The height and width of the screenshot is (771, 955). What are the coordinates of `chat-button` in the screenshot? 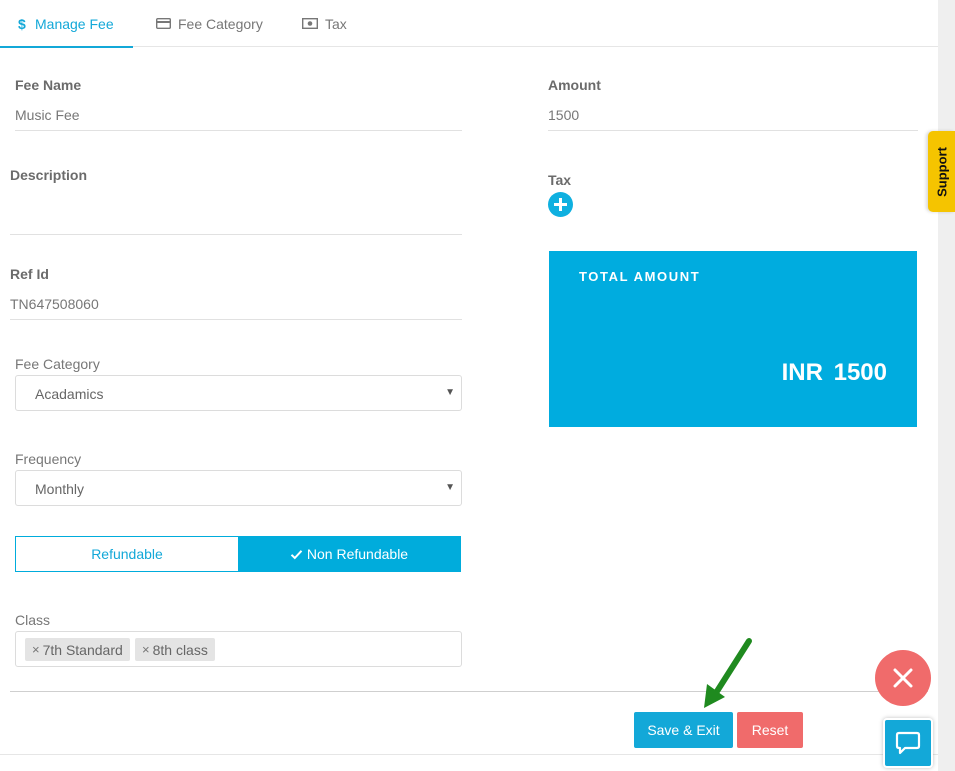 It's located at (908, 743).